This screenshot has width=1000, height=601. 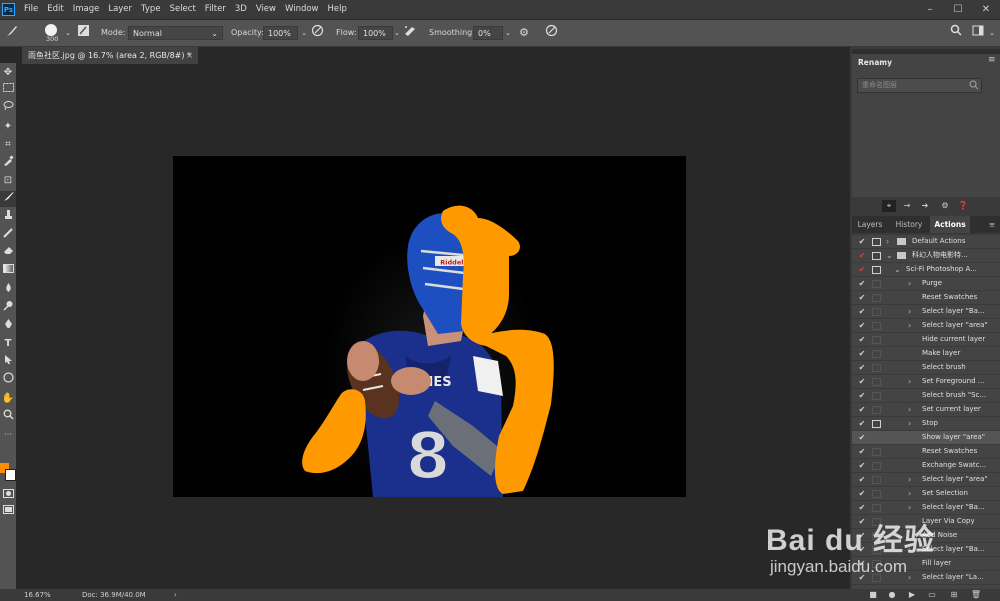 I want to click on action-item: ✔ Select brush, so click(x=926, y=368).